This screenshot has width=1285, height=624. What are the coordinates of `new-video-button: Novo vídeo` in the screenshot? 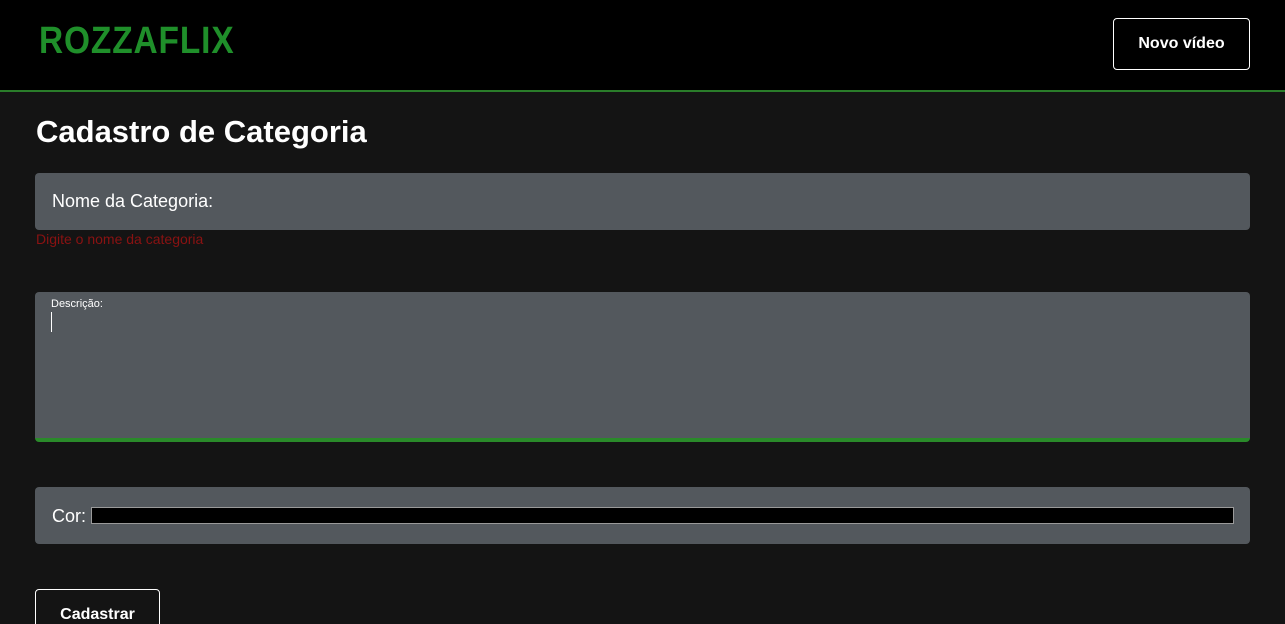 It's located at (1181, 44).